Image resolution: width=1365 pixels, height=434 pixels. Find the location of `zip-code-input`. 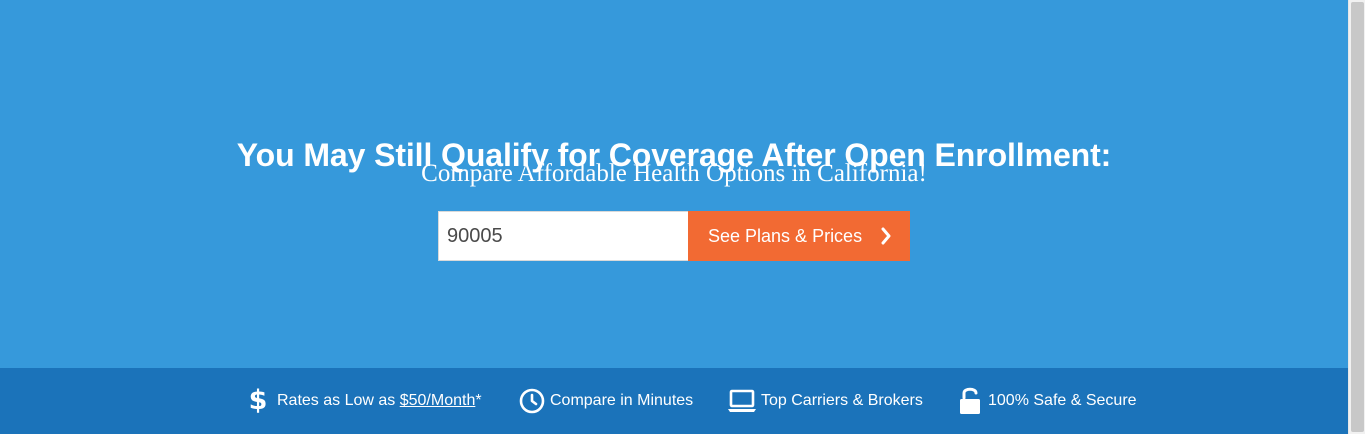

zip-code-input is located at coordinates (563, 236).